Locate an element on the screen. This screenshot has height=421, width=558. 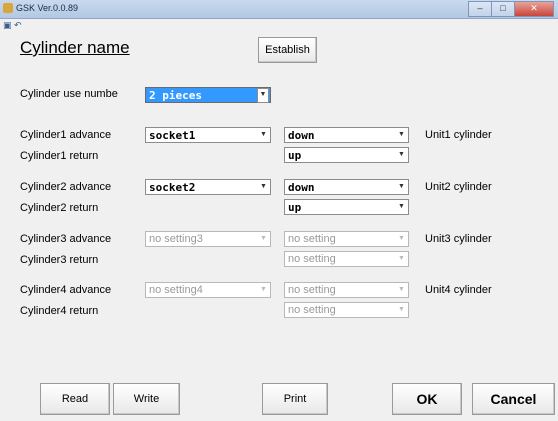
cylinder4-return-label: Cylinder4 return is located at coordinates (59, 311).